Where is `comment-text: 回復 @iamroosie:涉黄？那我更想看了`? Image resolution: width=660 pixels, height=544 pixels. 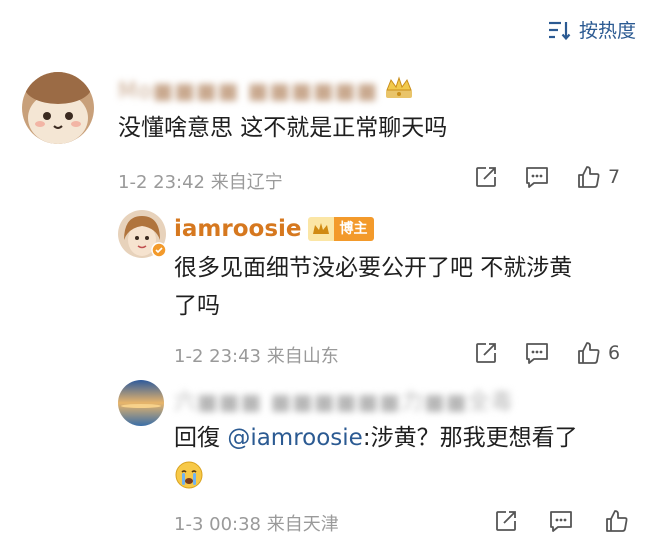 comment-text: 回復 @iamroosie:涉黄？那我更想看了 is located at coordinates (376, 438).